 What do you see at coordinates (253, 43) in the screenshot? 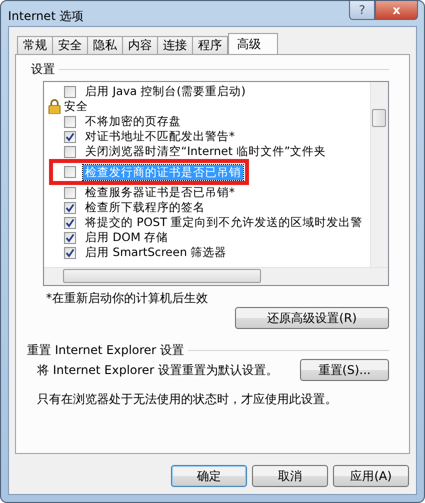
I see `tab: 高级` at bounding box center [253, 43].